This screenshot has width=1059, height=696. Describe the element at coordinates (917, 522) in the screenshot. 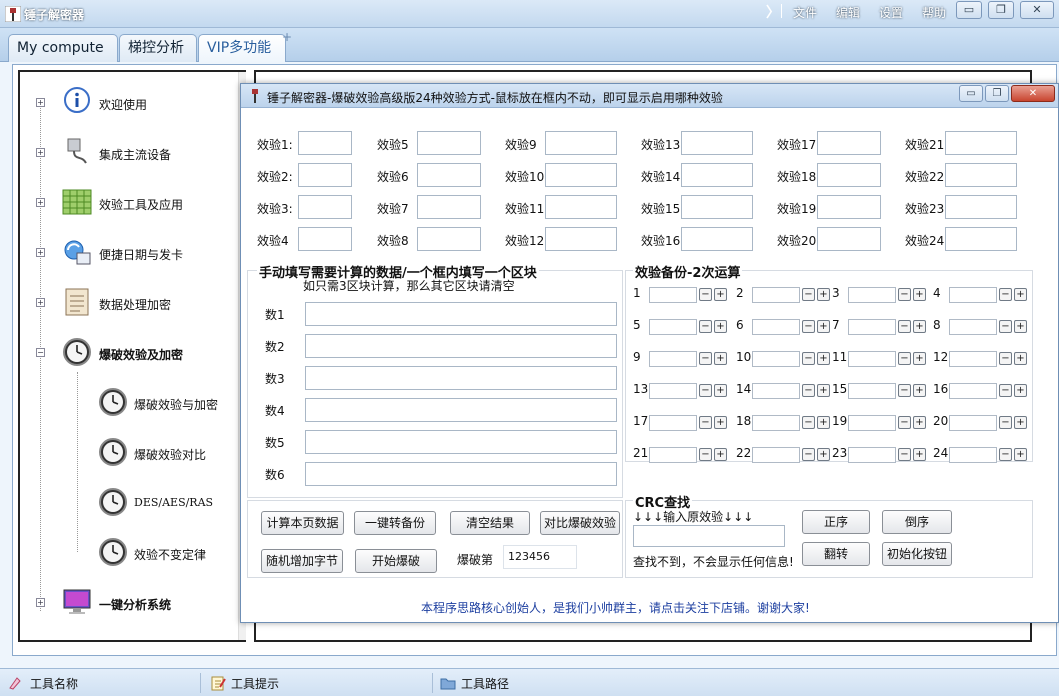

I see `reverse-order-button: 倒序` at that location.